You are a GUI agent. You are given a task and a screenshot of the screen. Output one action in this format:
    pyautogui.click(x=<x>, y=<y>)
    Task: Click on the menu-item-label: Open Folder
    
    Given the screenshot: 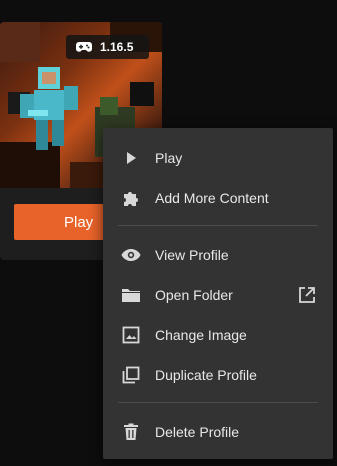 What is the action you would take?
    pyautogui.click(x=194, y=295)
    